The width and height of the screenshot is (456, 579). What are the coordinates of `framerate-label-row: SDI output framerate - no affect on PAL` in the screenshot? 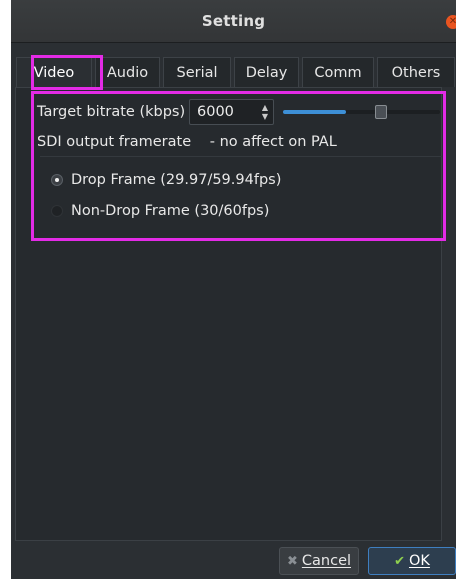 It's located at (187, 142).